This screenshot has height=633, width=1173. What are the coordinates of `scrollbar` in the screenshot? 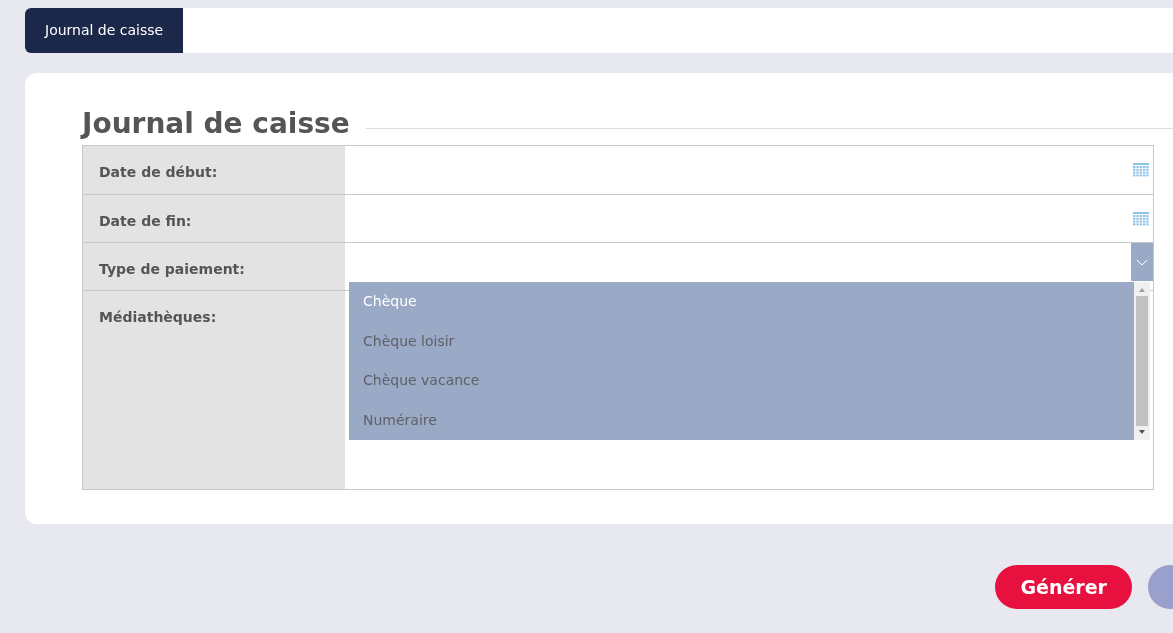 It's located at (1142, 361).